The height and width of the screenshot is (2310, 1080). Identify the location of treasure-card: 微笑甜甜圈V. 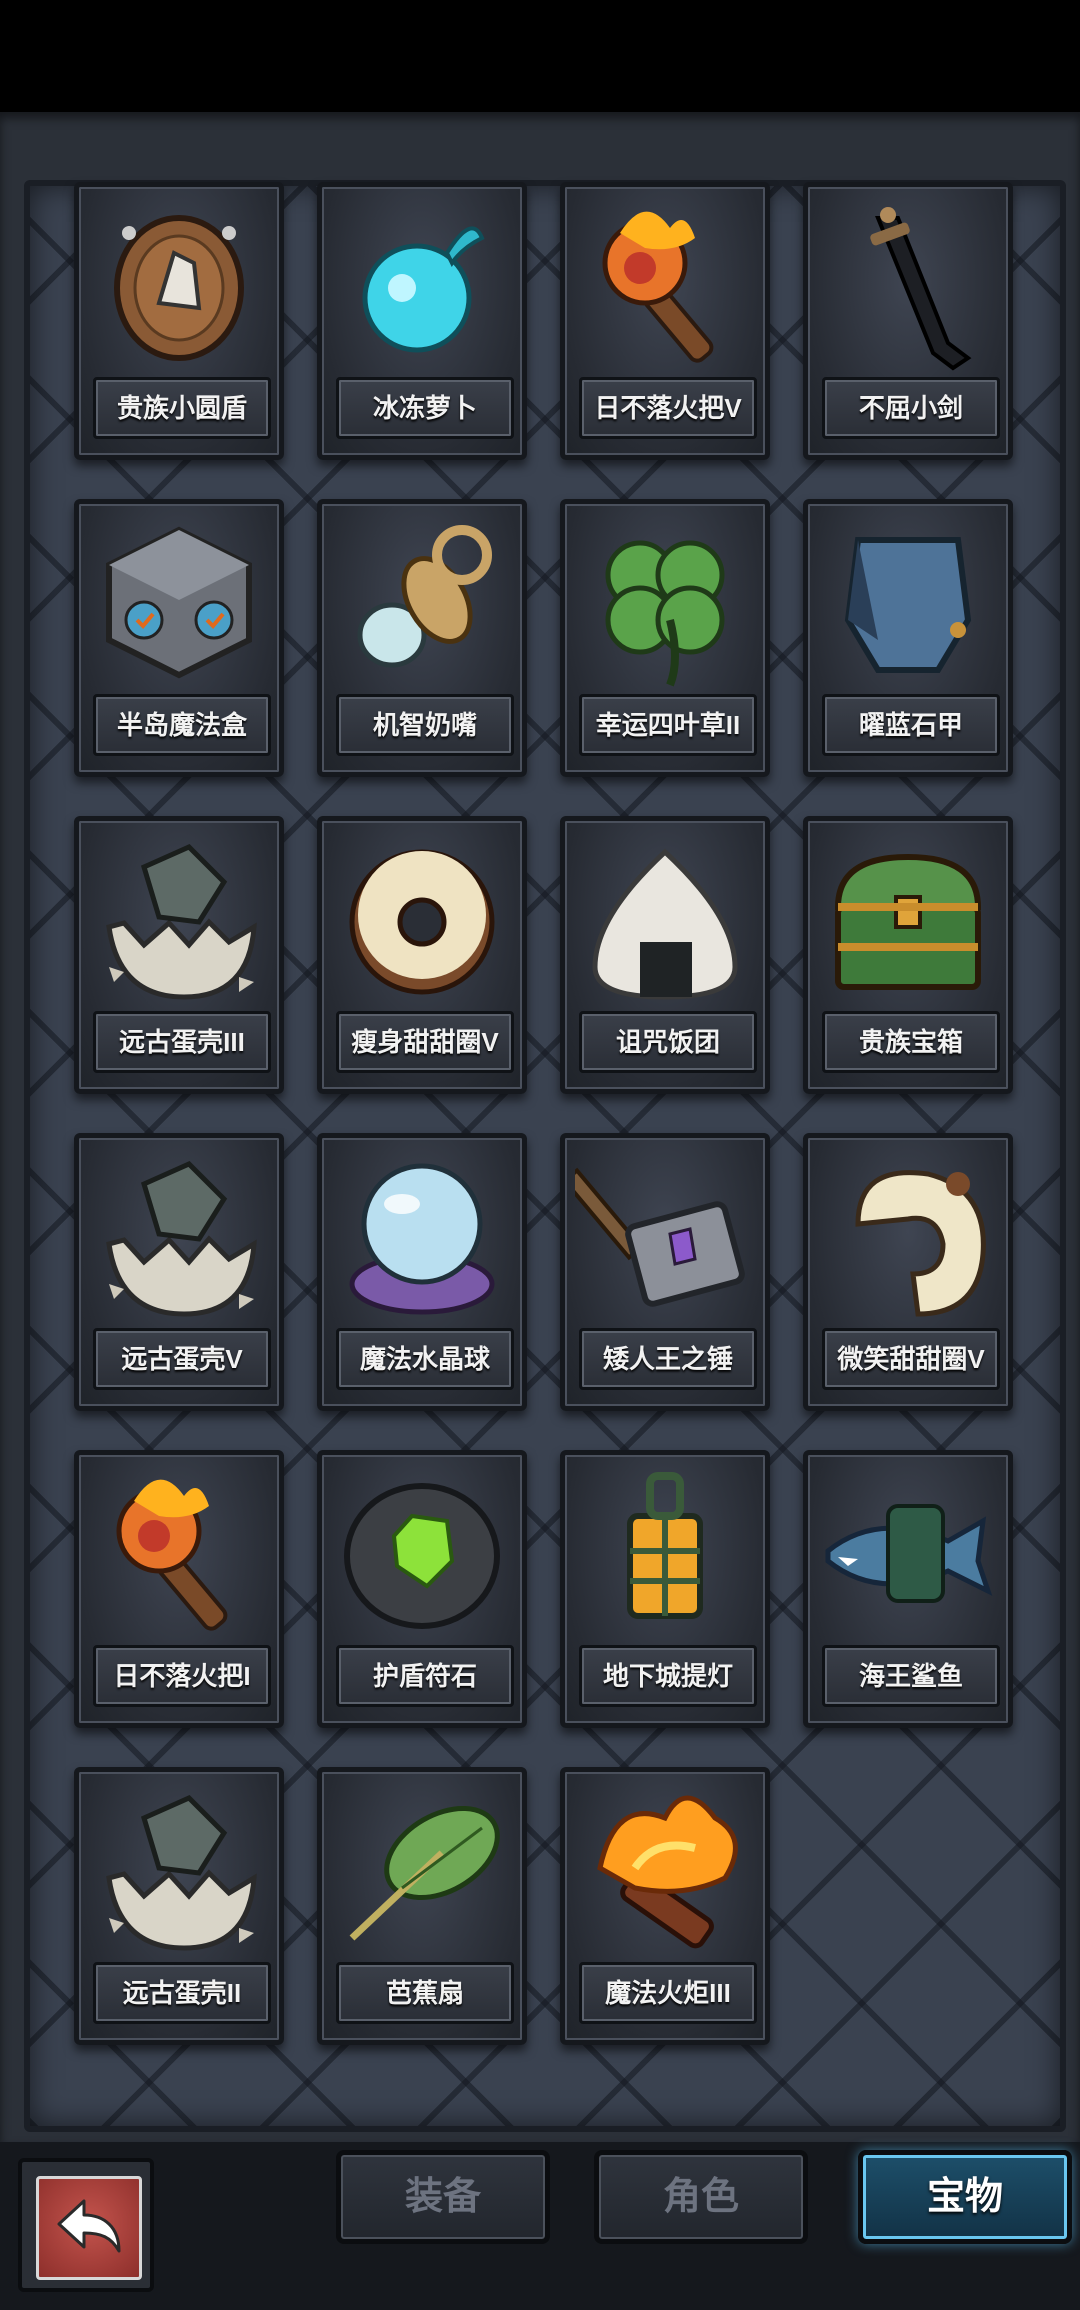
(908, 1272).